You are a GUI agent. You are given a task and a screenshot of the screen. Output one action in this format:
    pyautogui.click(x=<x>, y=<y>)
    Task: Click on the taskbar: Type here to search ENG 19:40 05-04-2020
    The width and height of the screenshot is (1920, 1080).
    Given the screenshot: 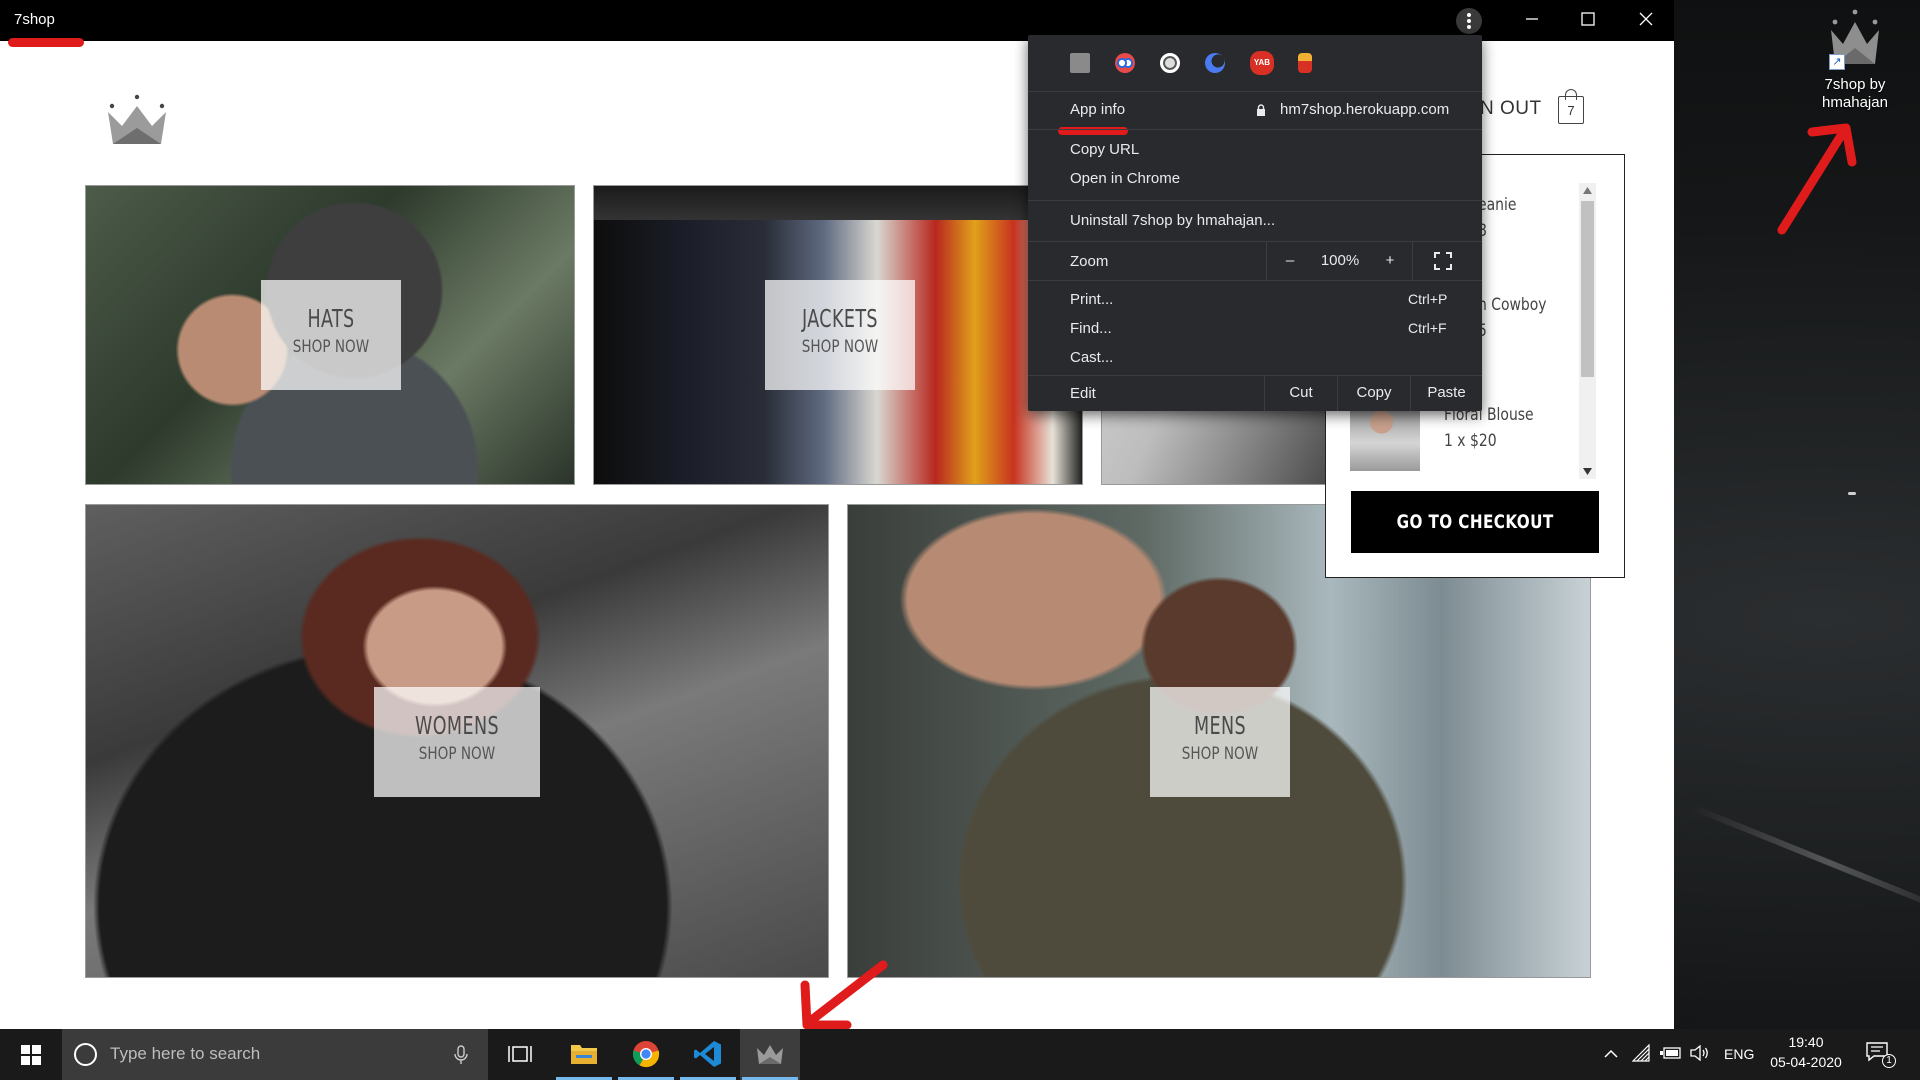 What is the action you would take?
    pyautogui.click(x=960, y=1054)
    